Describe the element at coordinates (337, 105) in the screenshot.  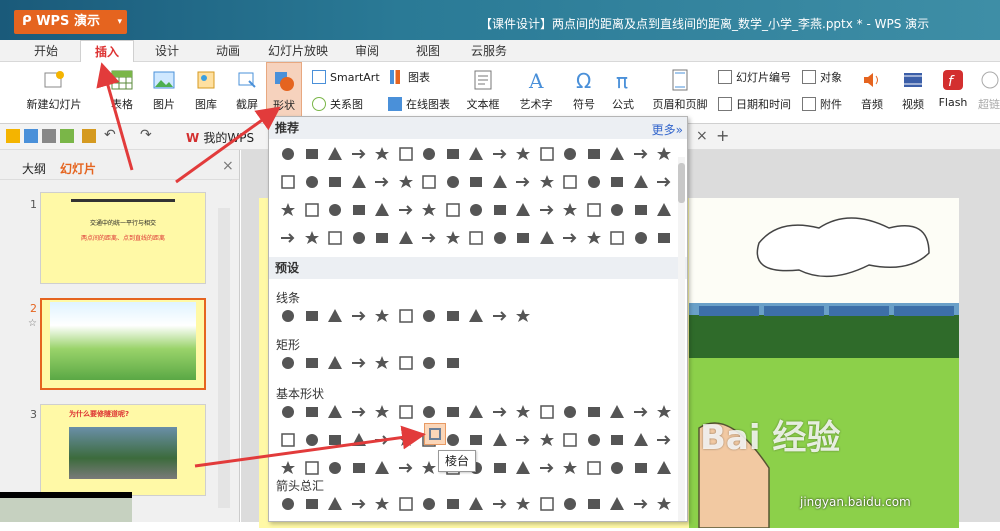
I see `relation-diagram-button: 关系图` at that location.